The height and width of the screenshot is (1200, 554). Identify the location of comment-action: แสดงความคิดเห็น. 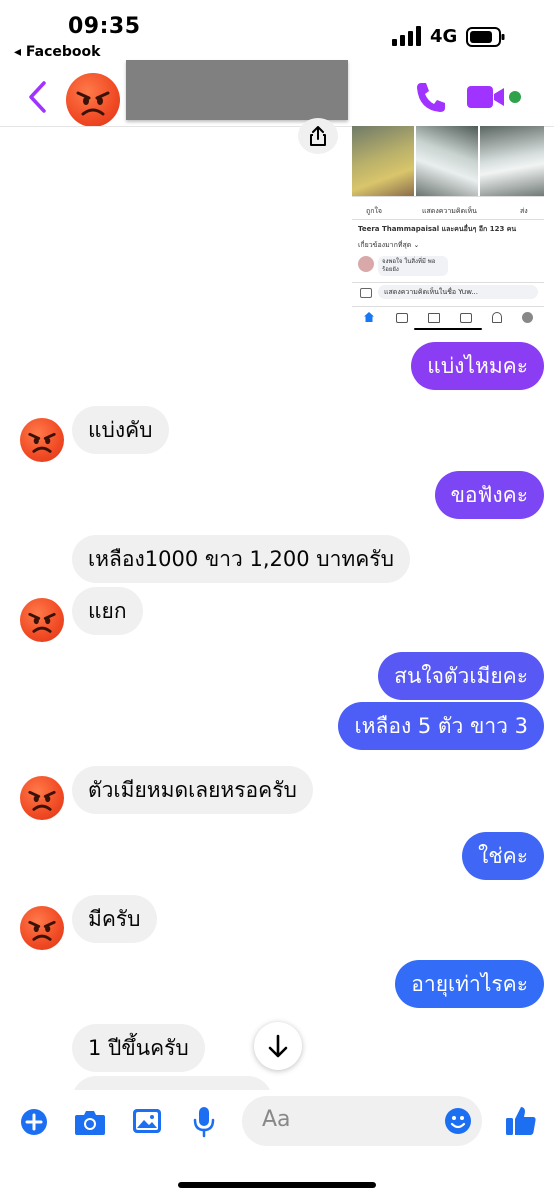
(449, 211).